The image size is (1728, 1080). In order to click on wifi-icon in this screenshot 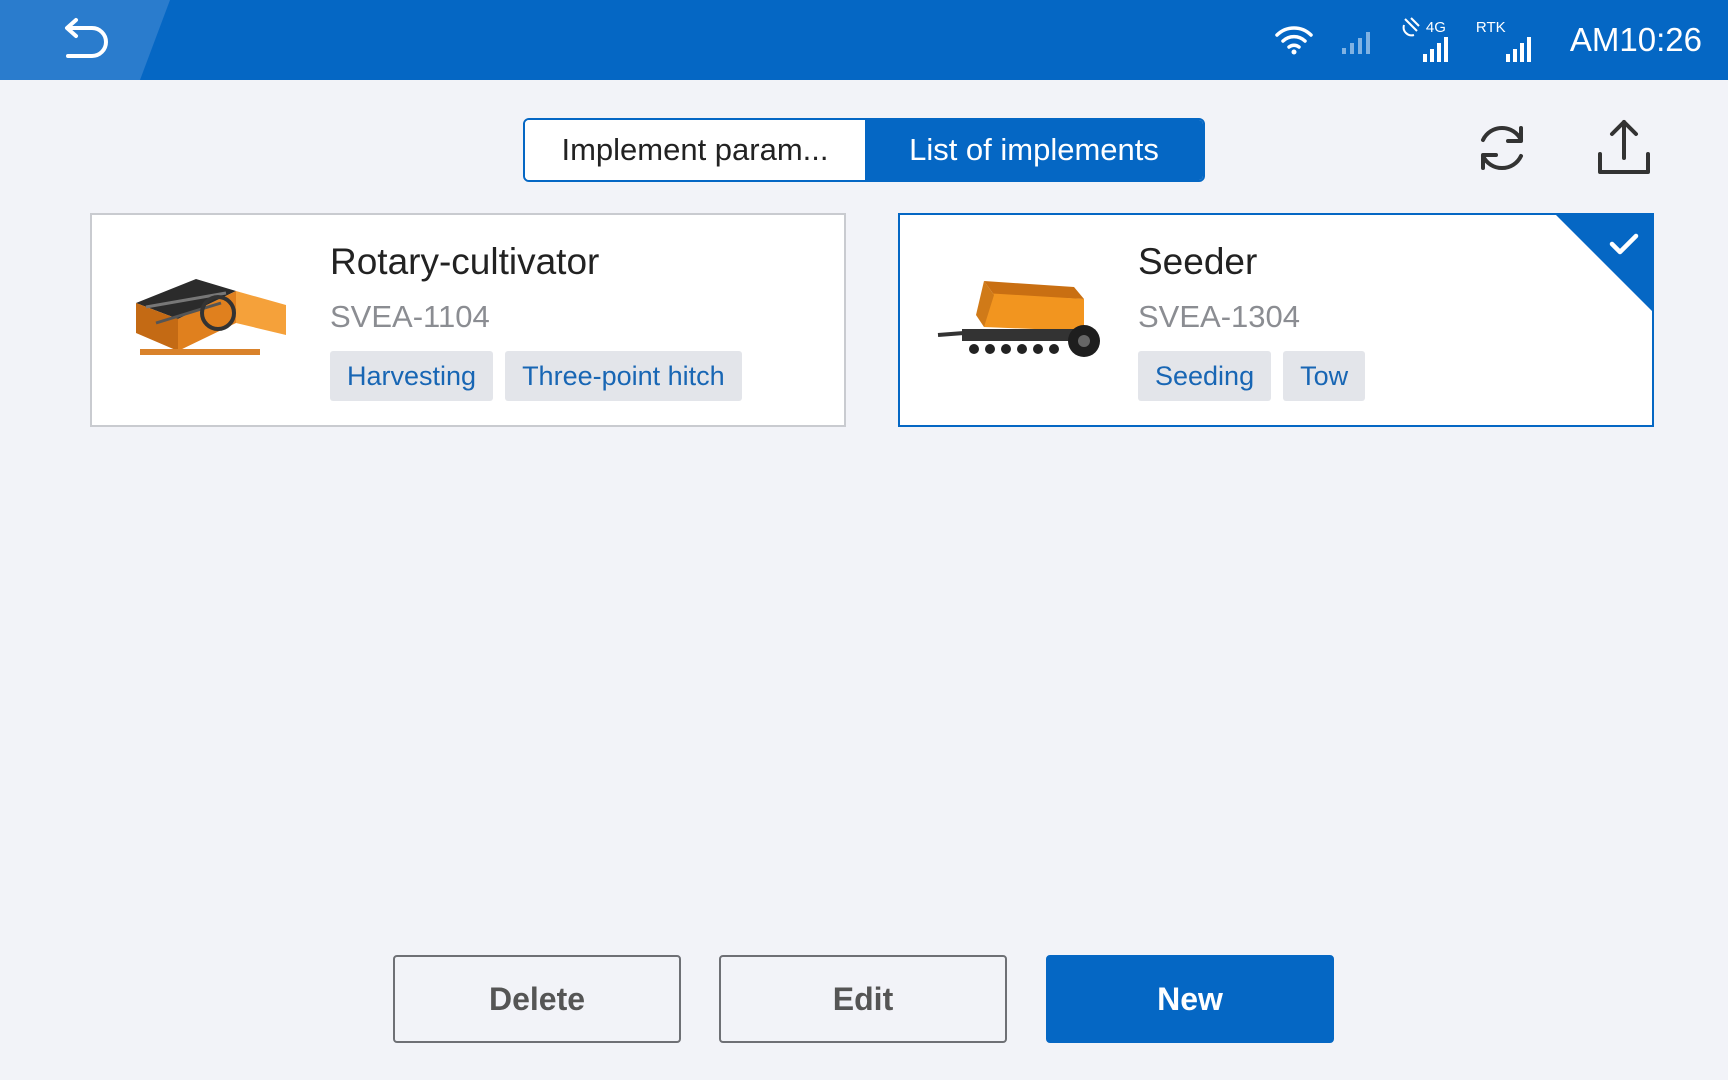, I will do `click(1294, 40)`.